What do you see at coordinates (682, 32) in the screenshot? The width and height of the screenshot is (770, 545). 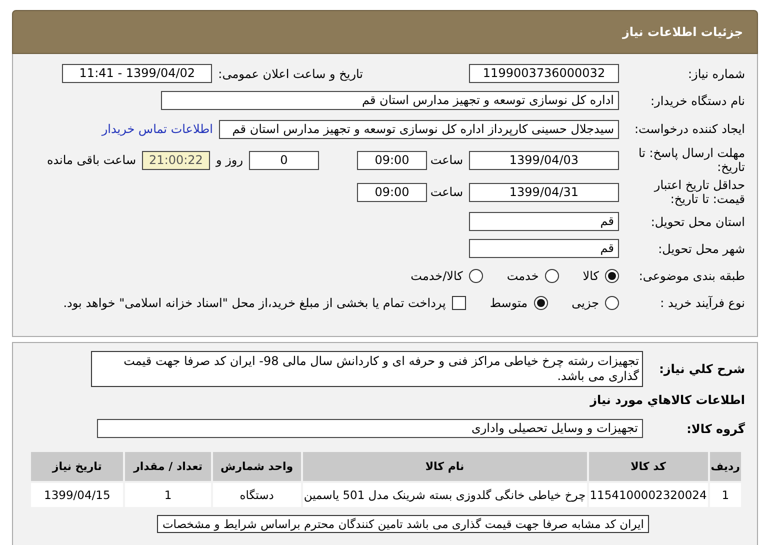 I see `header-title: جزئیات اطلاعات نیاز` at bounding box center [682, 32].